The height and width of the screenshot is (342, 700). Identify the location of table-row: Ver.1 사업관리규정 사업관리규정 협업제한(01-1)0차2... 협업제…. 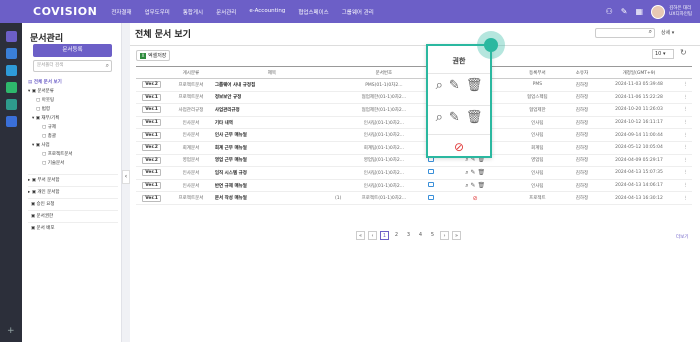
(414, 110).